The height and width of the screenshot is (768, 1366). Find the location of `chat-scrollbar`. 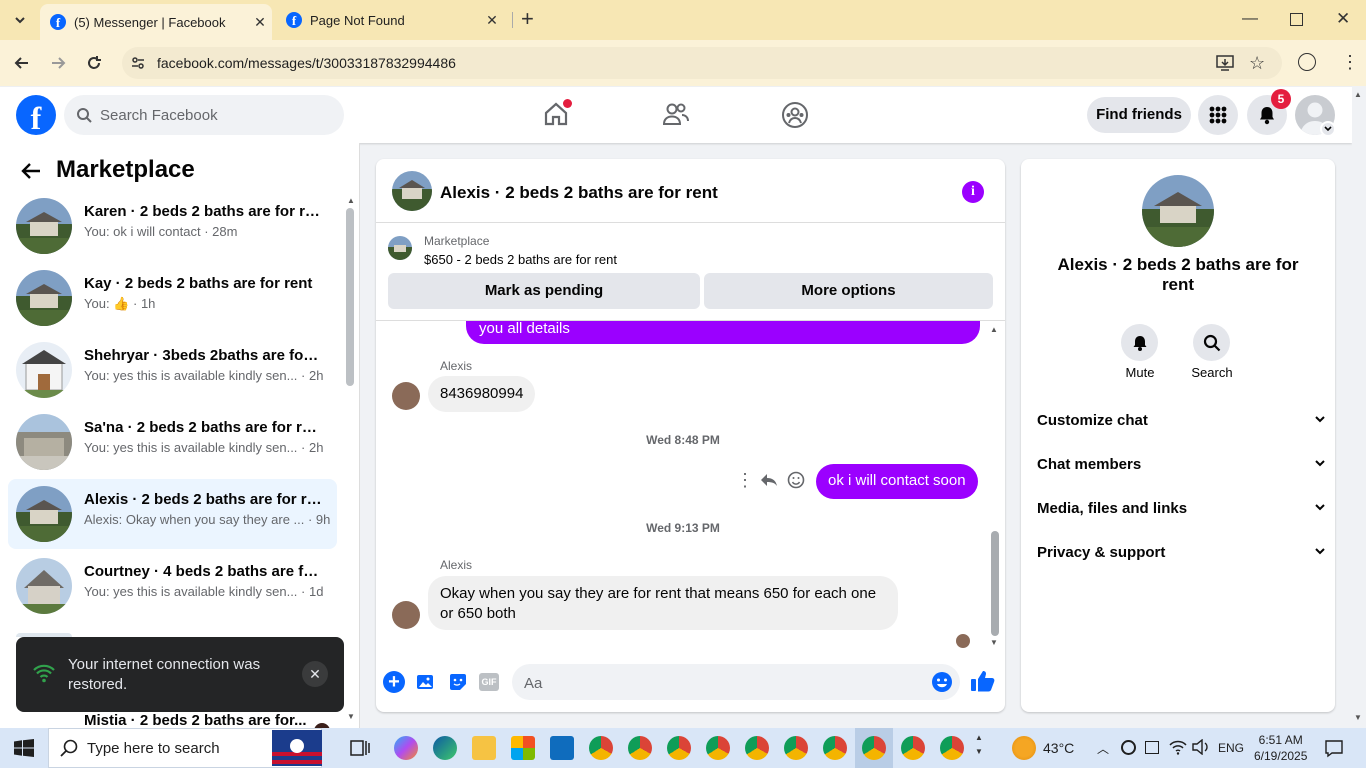

chat-scrollbar is located at coordinates (995, 583).